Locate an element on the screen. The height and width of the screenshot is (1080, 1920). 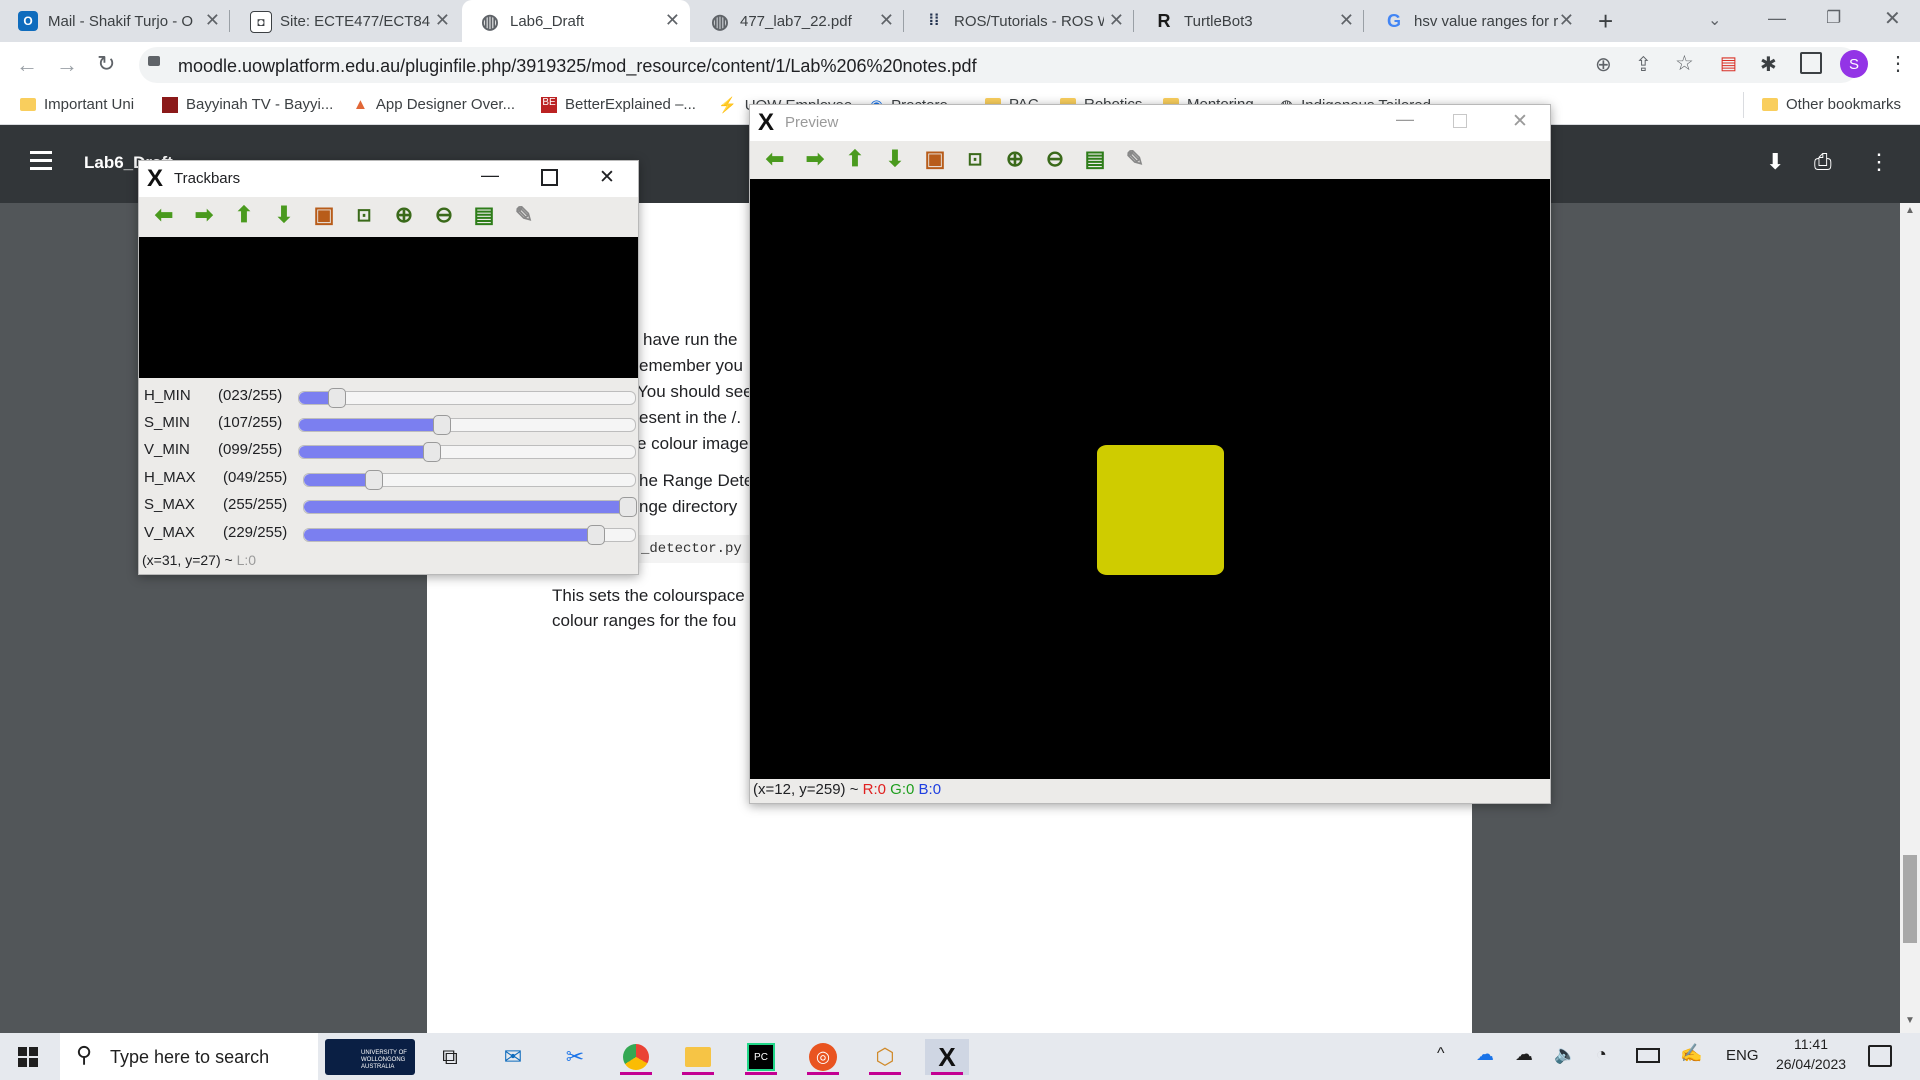
chrome-icon is located at coordinates (636, 1057).